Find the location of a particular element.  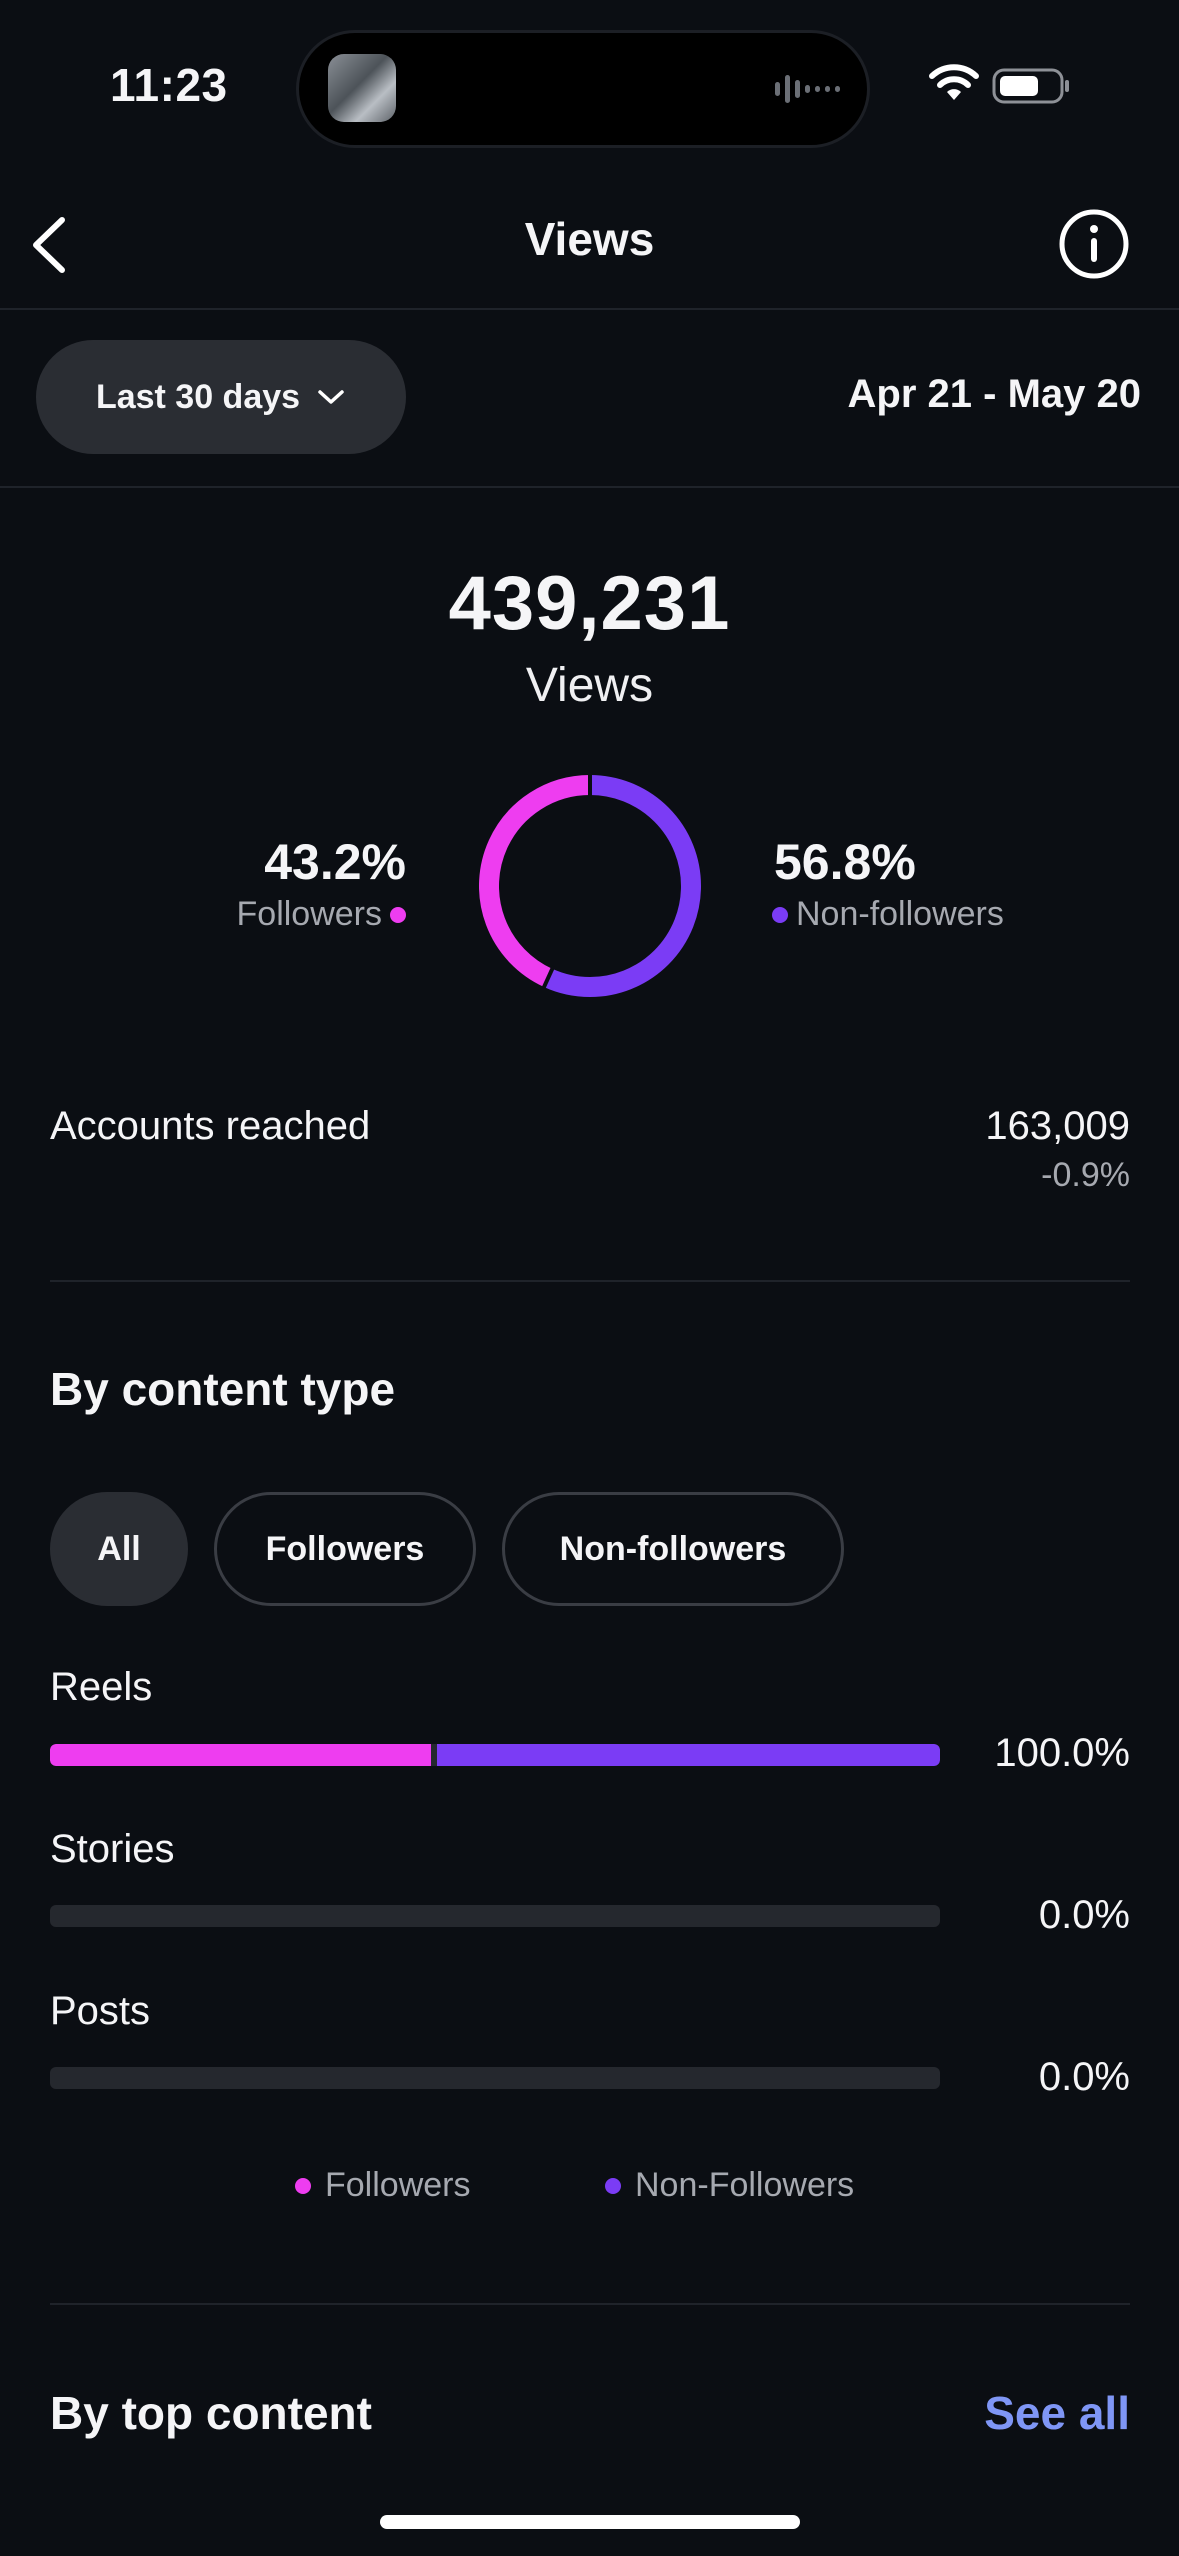

date-range-dropdown: Last 30 days is located at coordinates (221, 397).